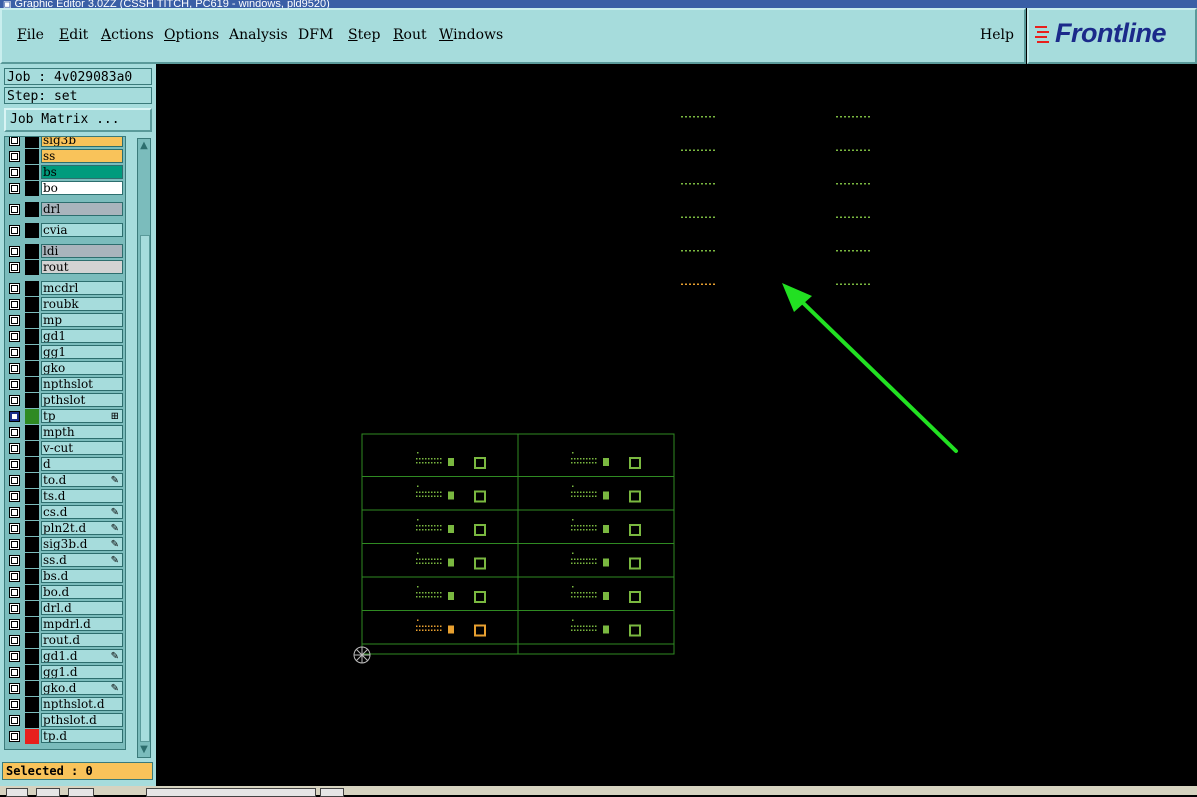 Image resolution: width=1197 pixels, height=797 pixels. Describe the element at coordinates (65, 592) in the screenshot. I see `layer-row-bo-d: bo.d` at that location.